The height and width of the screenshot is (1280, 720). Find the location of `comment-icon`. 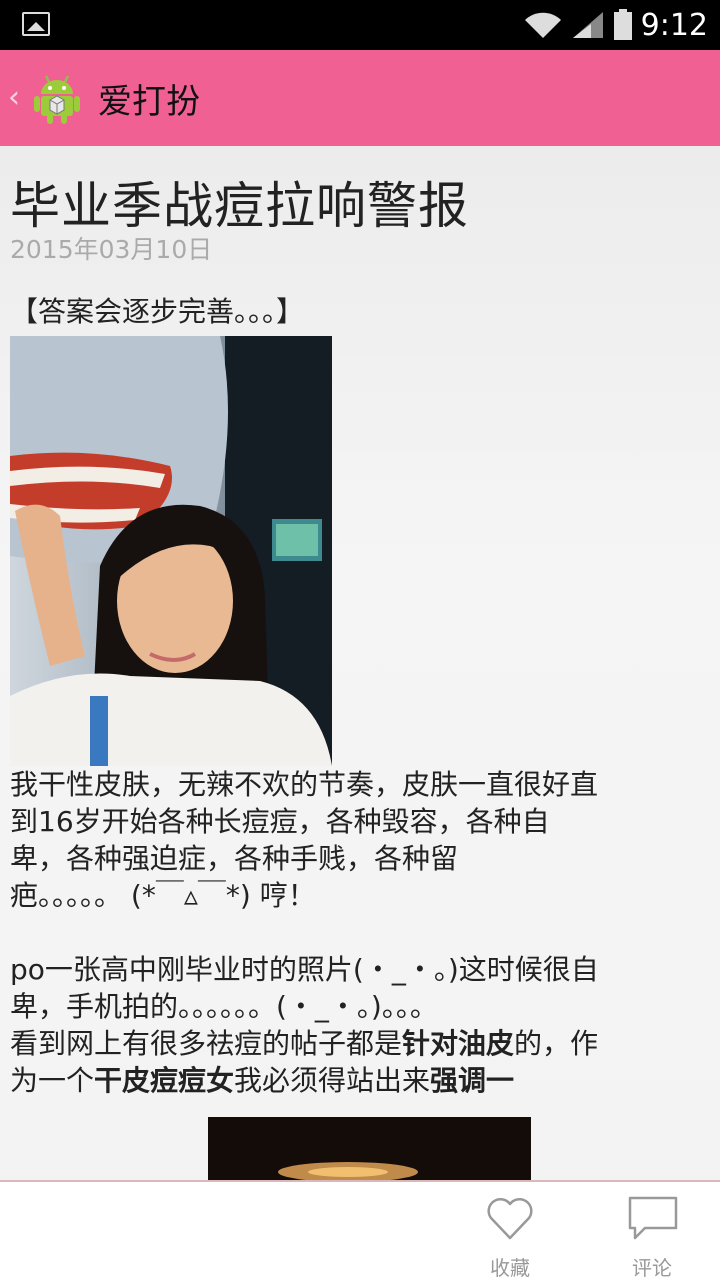

comment-icon is located at coordinates (653, 1218).